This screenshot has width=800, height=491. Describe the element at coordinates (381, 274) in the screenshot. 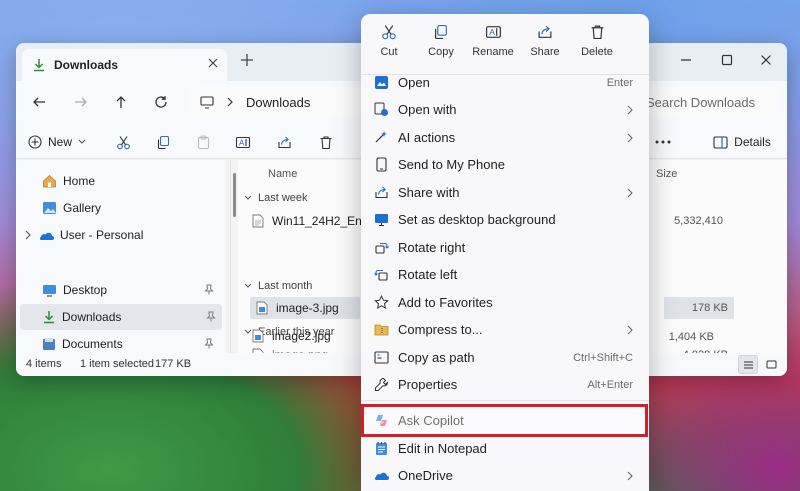

I see `rotate-left-icon` at that location.